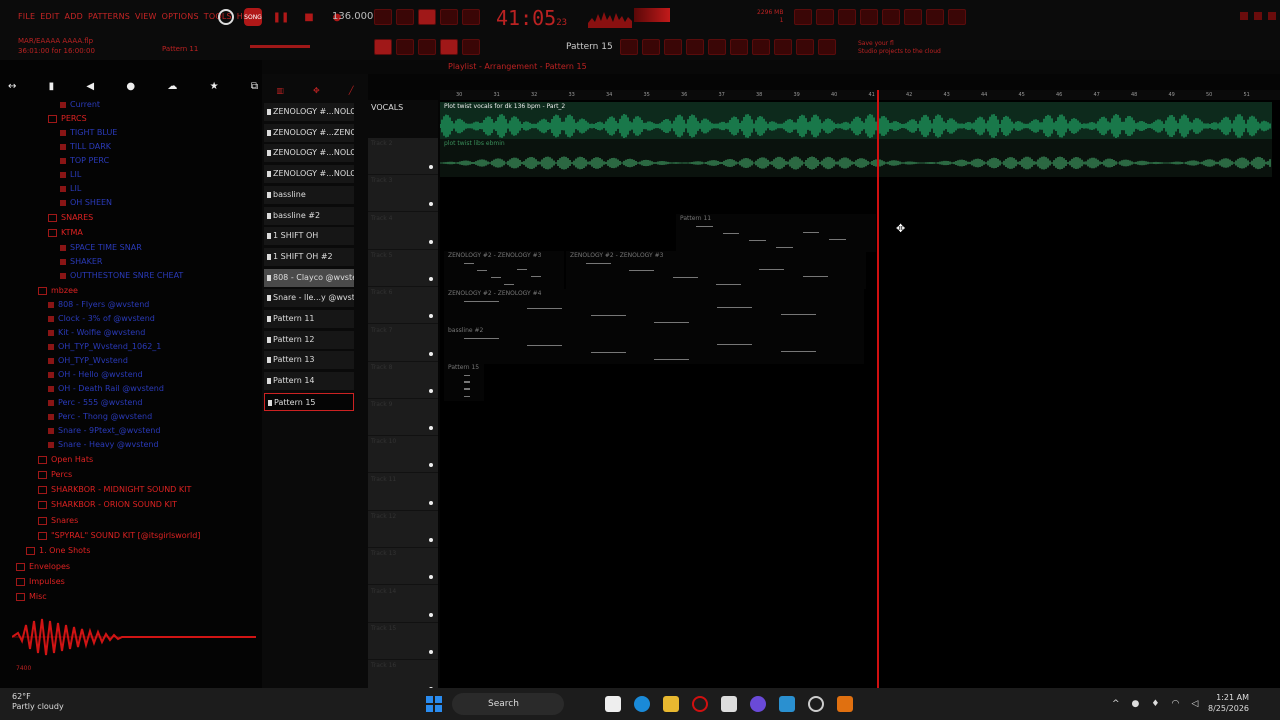 This screenshot has width=1280, height=720. Describe the element at coordinates (613, 704) in the screenshot. I see `task-view-icon` at that location.